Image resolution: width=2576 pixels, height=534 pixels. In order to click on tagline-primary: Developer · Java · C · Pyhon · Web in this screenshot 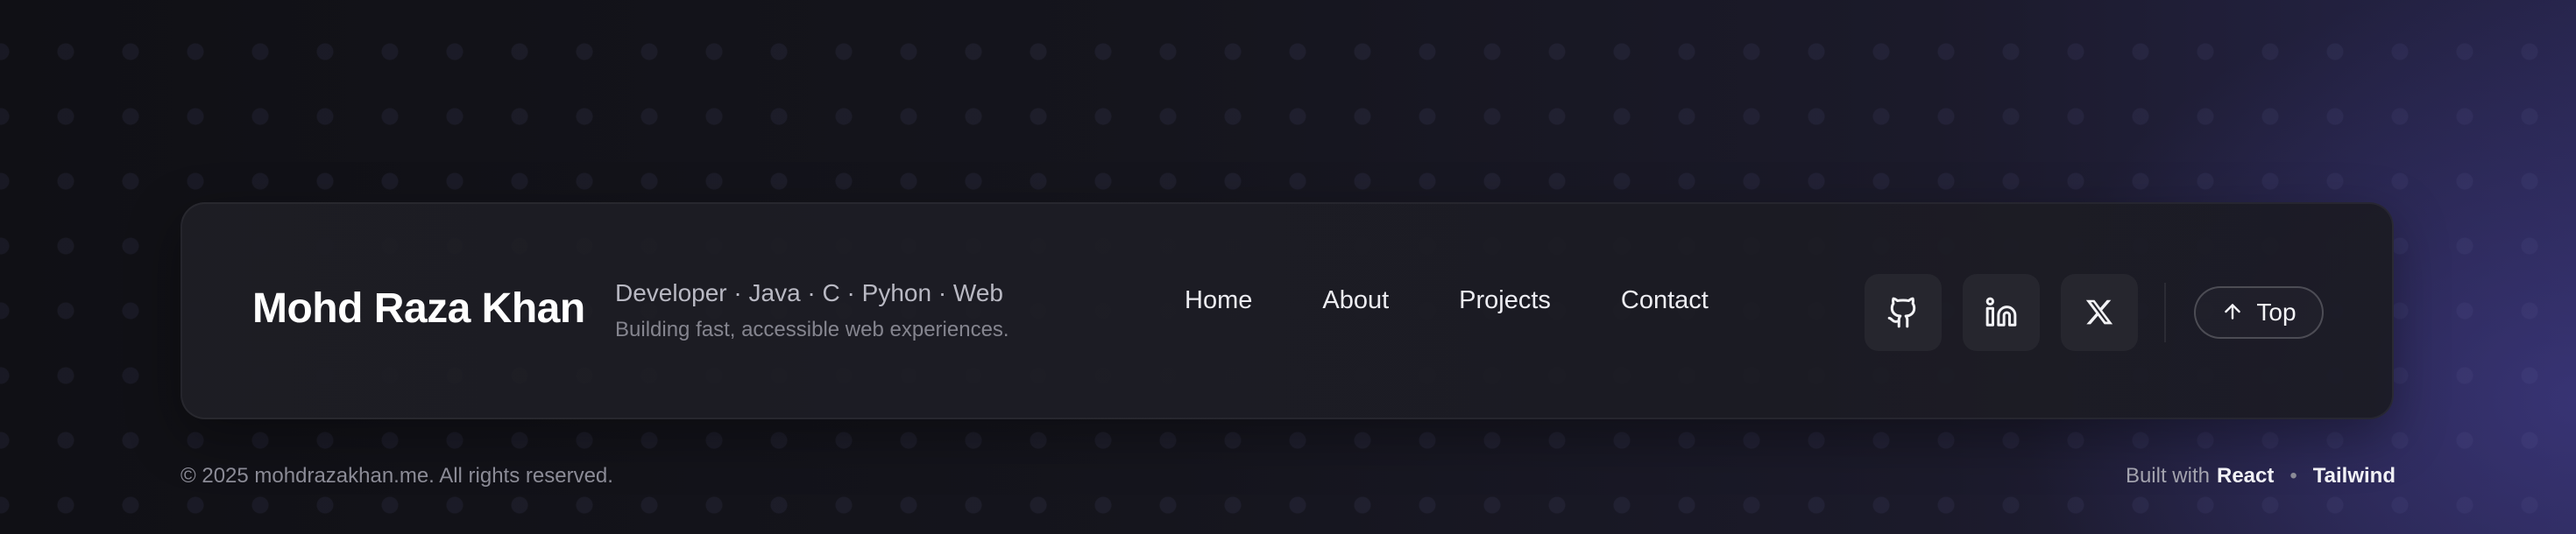, I will do `click(809, 292)`.